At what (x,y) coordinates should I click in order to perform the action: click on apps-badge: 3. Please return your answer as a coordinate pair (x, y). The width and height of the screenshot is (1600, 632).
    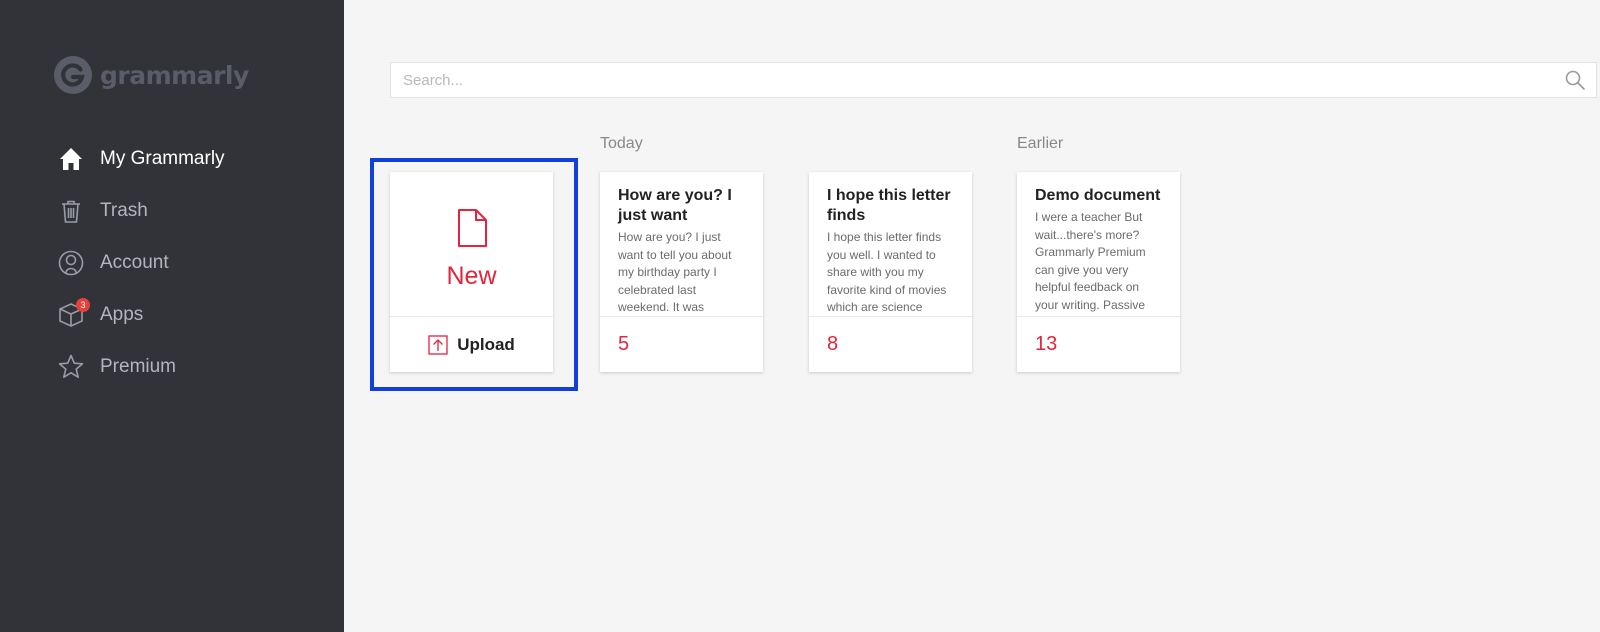
    Looking at the image, I should click on (83, 305).